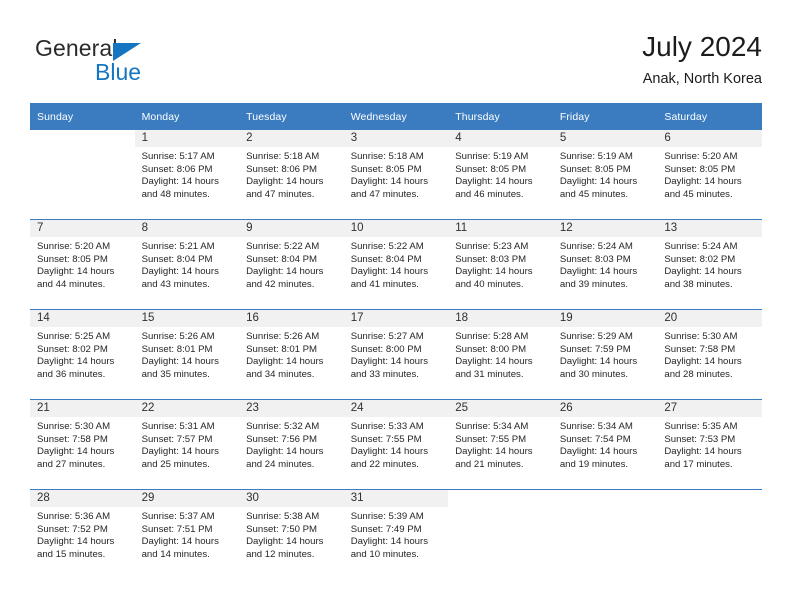 Image resolution: width=792 pixels, height=612 pixels. What do you see at coordinates (396, 63) in the screenshot?
I see `page-header: General Blue July 2024 Anak, North Korea` at bounding box center [396, 63].